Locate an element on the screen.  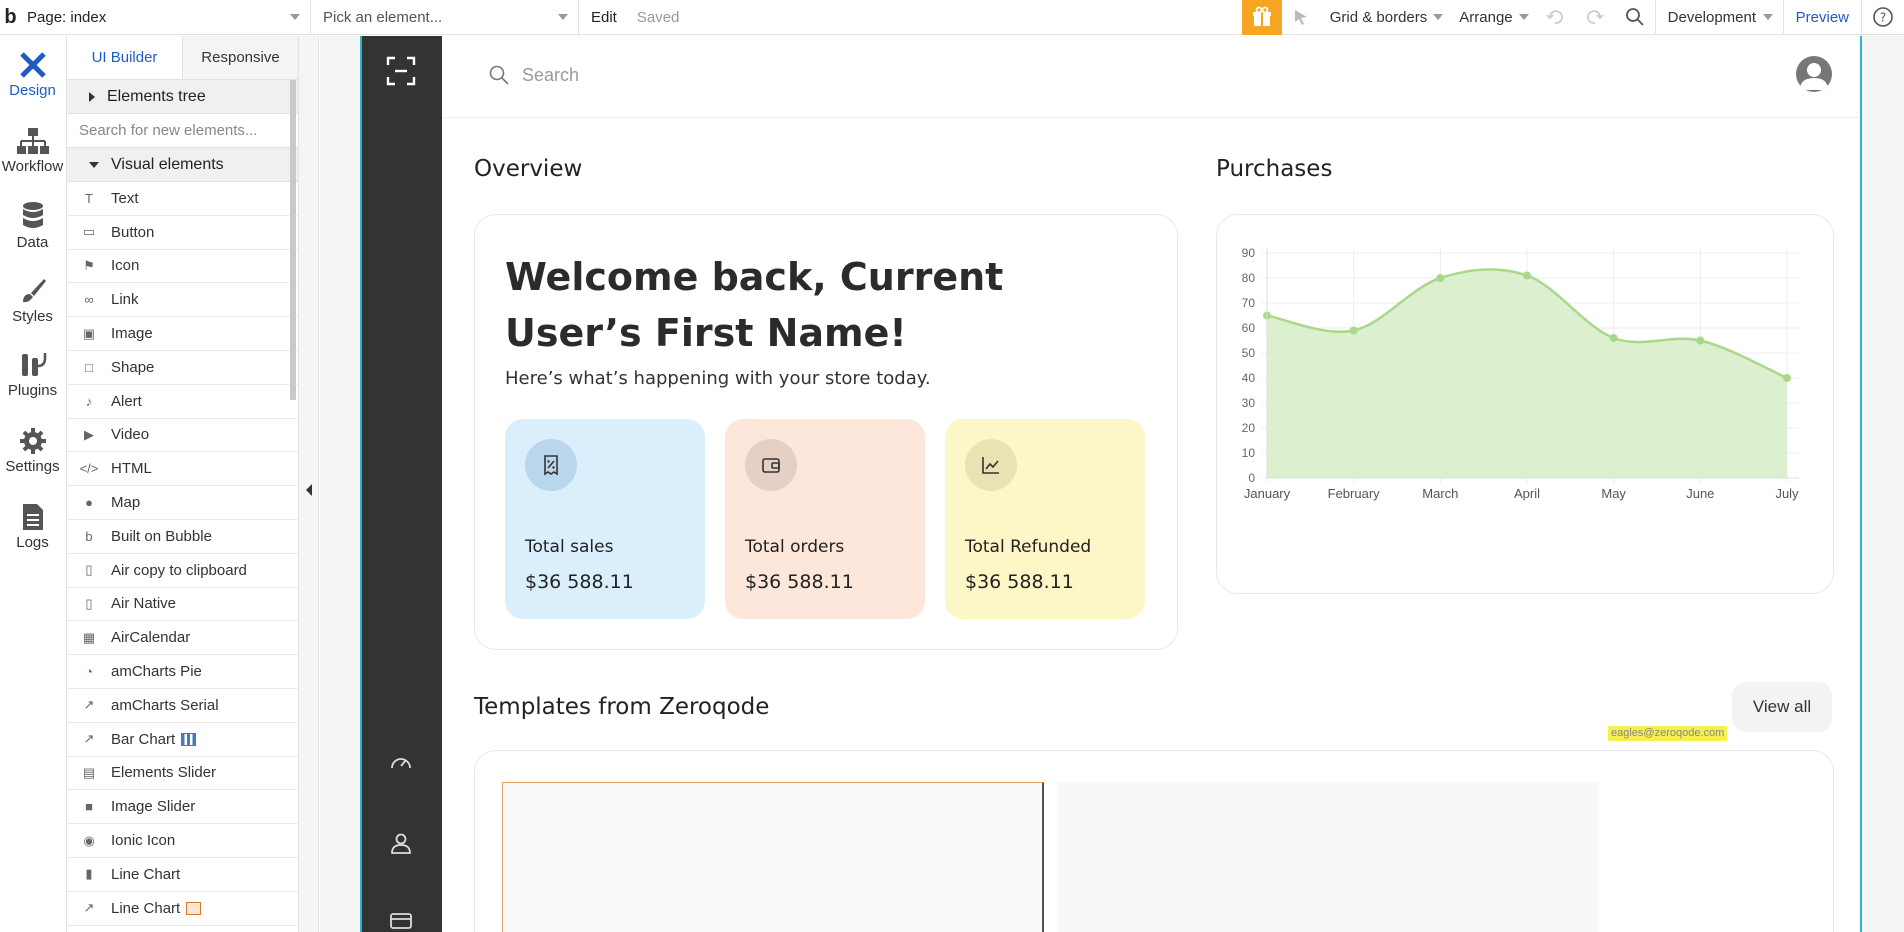
stat-card-refunded: Total Refunded $36 588.11 is located at coordinates (1045, 519).